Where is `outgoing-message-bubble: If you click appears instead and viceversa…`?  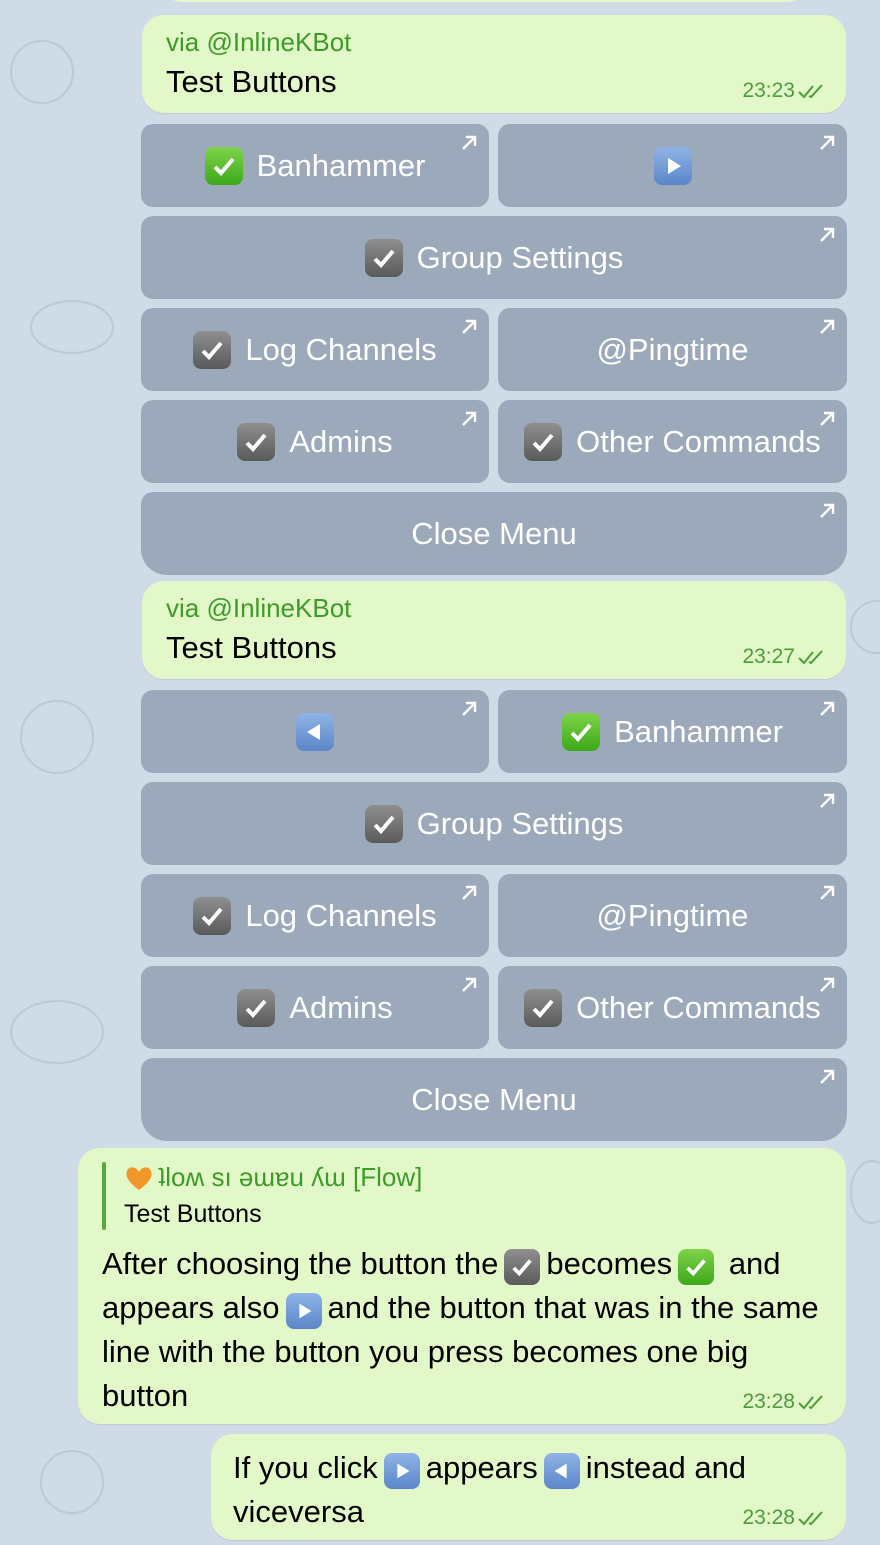 outgoing-message-bubble: If you click appears instead and viceversa… is located at coordinates (528, 1487).